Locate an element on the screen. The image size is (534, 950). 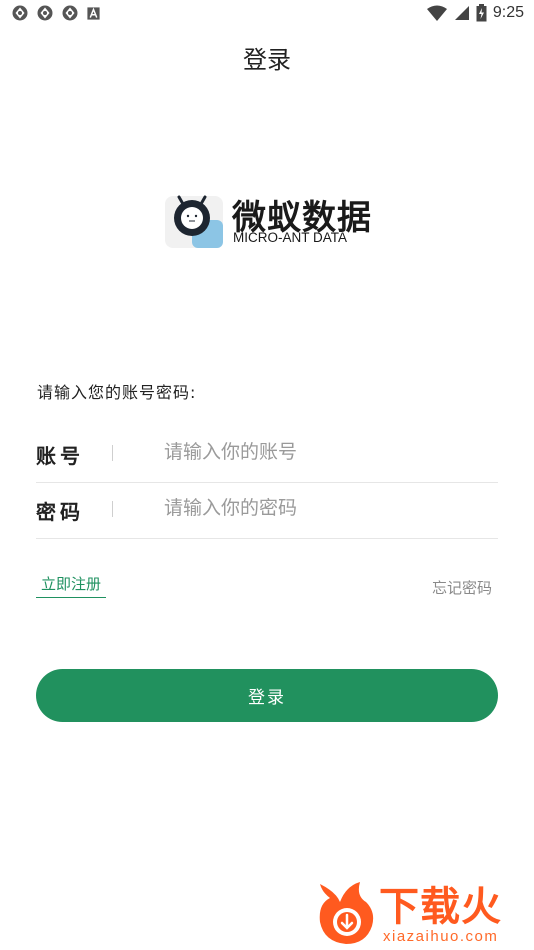
password-row: 密码 is located at coordinates (267, 510).